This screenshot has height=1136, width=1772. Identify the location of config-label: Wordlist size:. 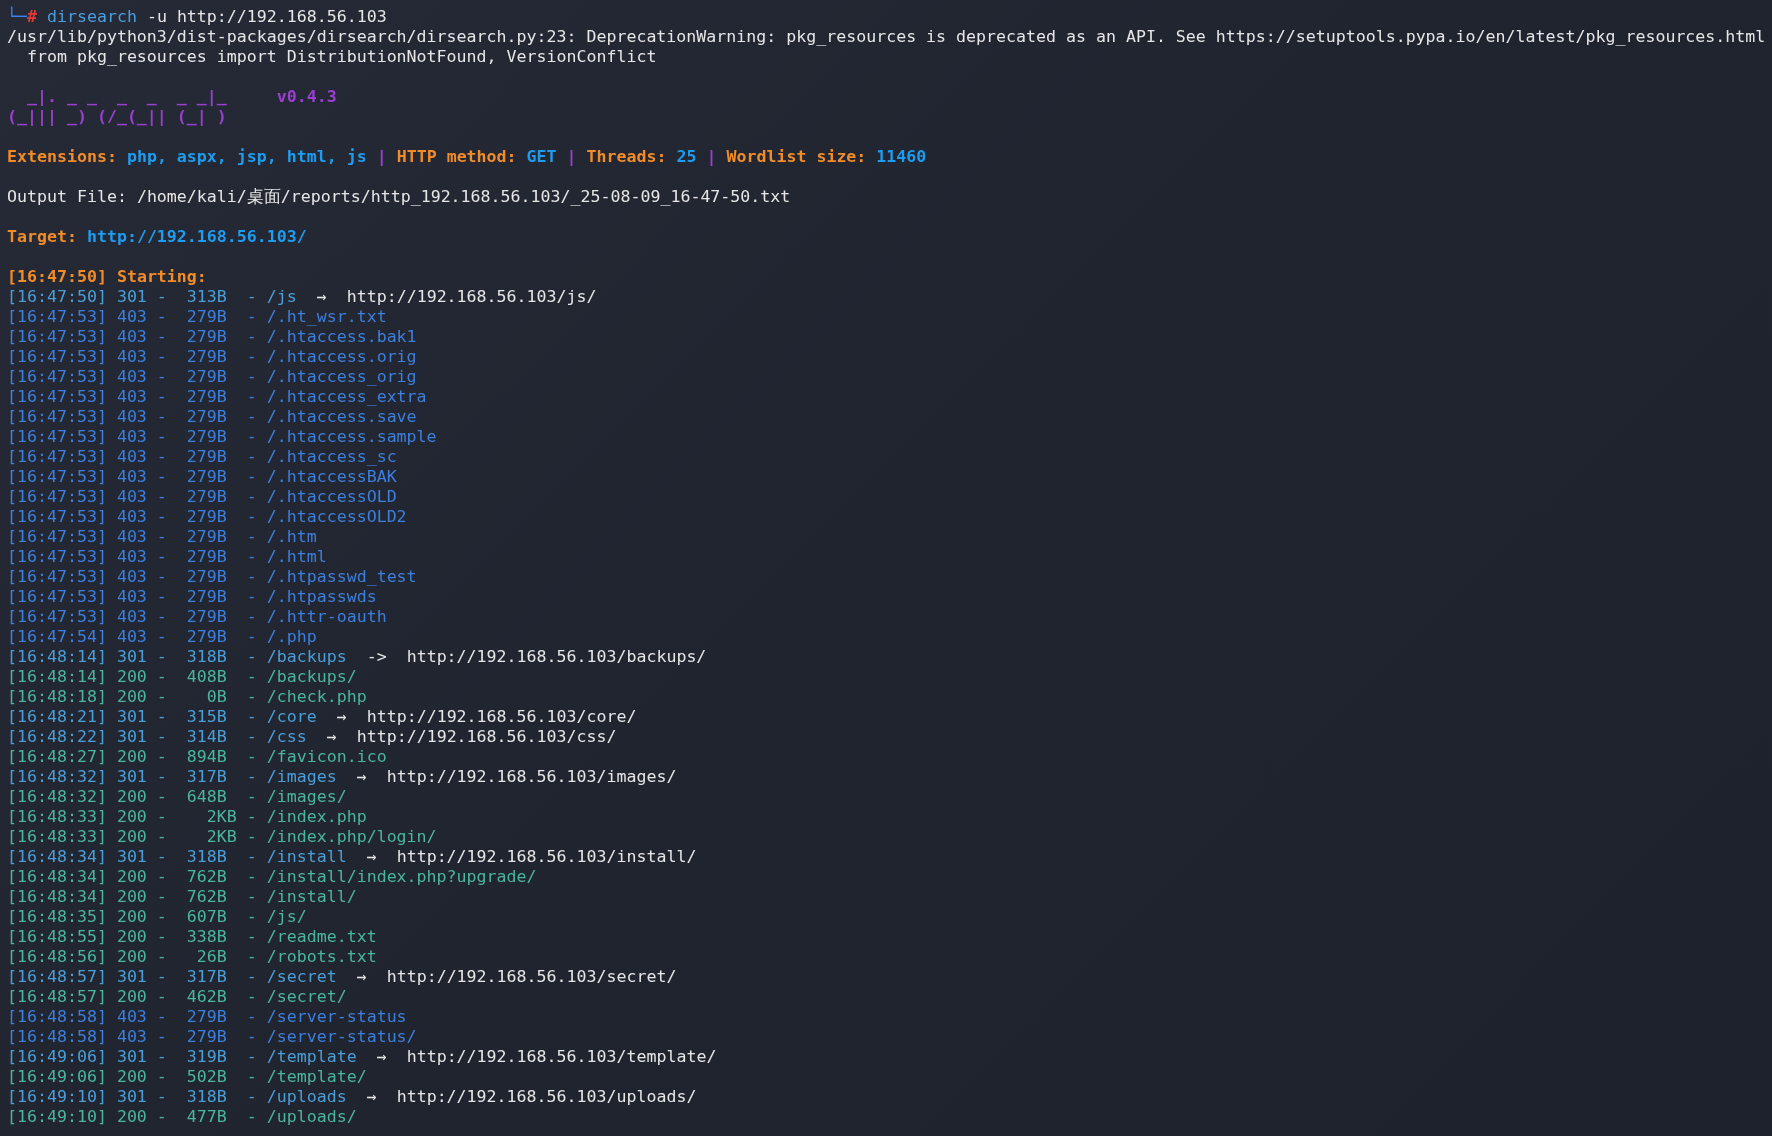
(796, 157).